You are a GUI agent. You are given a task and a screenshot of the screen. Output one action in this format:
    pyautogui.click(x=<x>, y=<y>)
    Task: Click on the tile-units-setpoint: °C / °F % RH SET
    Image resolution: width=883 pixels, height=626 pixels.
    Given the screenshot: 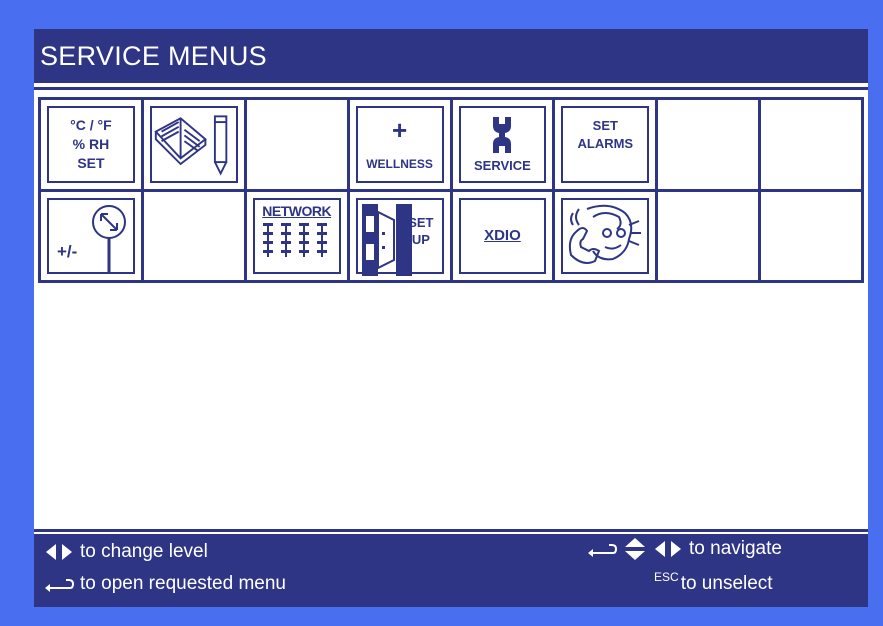 What is the action you would take?
    pyautogui.click(x=91, y=144)
    